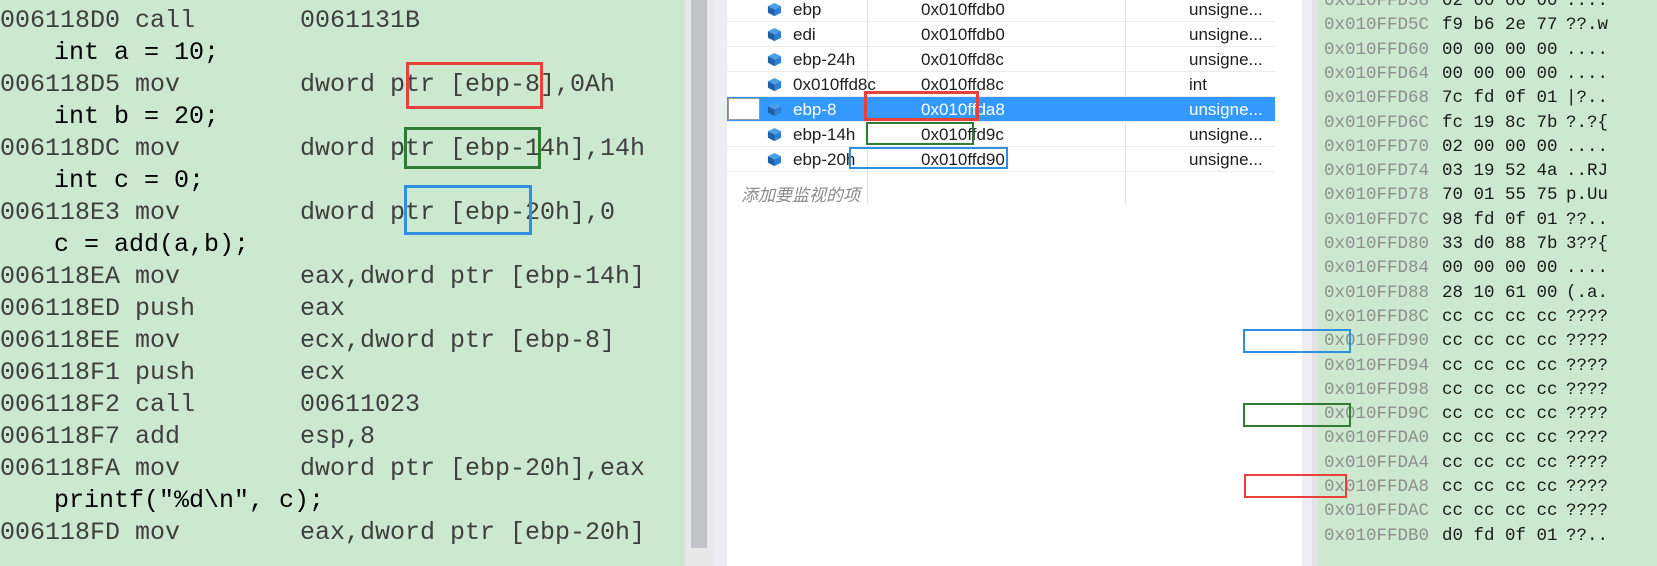  Describe the element at coordinates (473, 468) in the screenshot. I see `asm-operands: dword ptr [ebp-20h],eax` at that location.